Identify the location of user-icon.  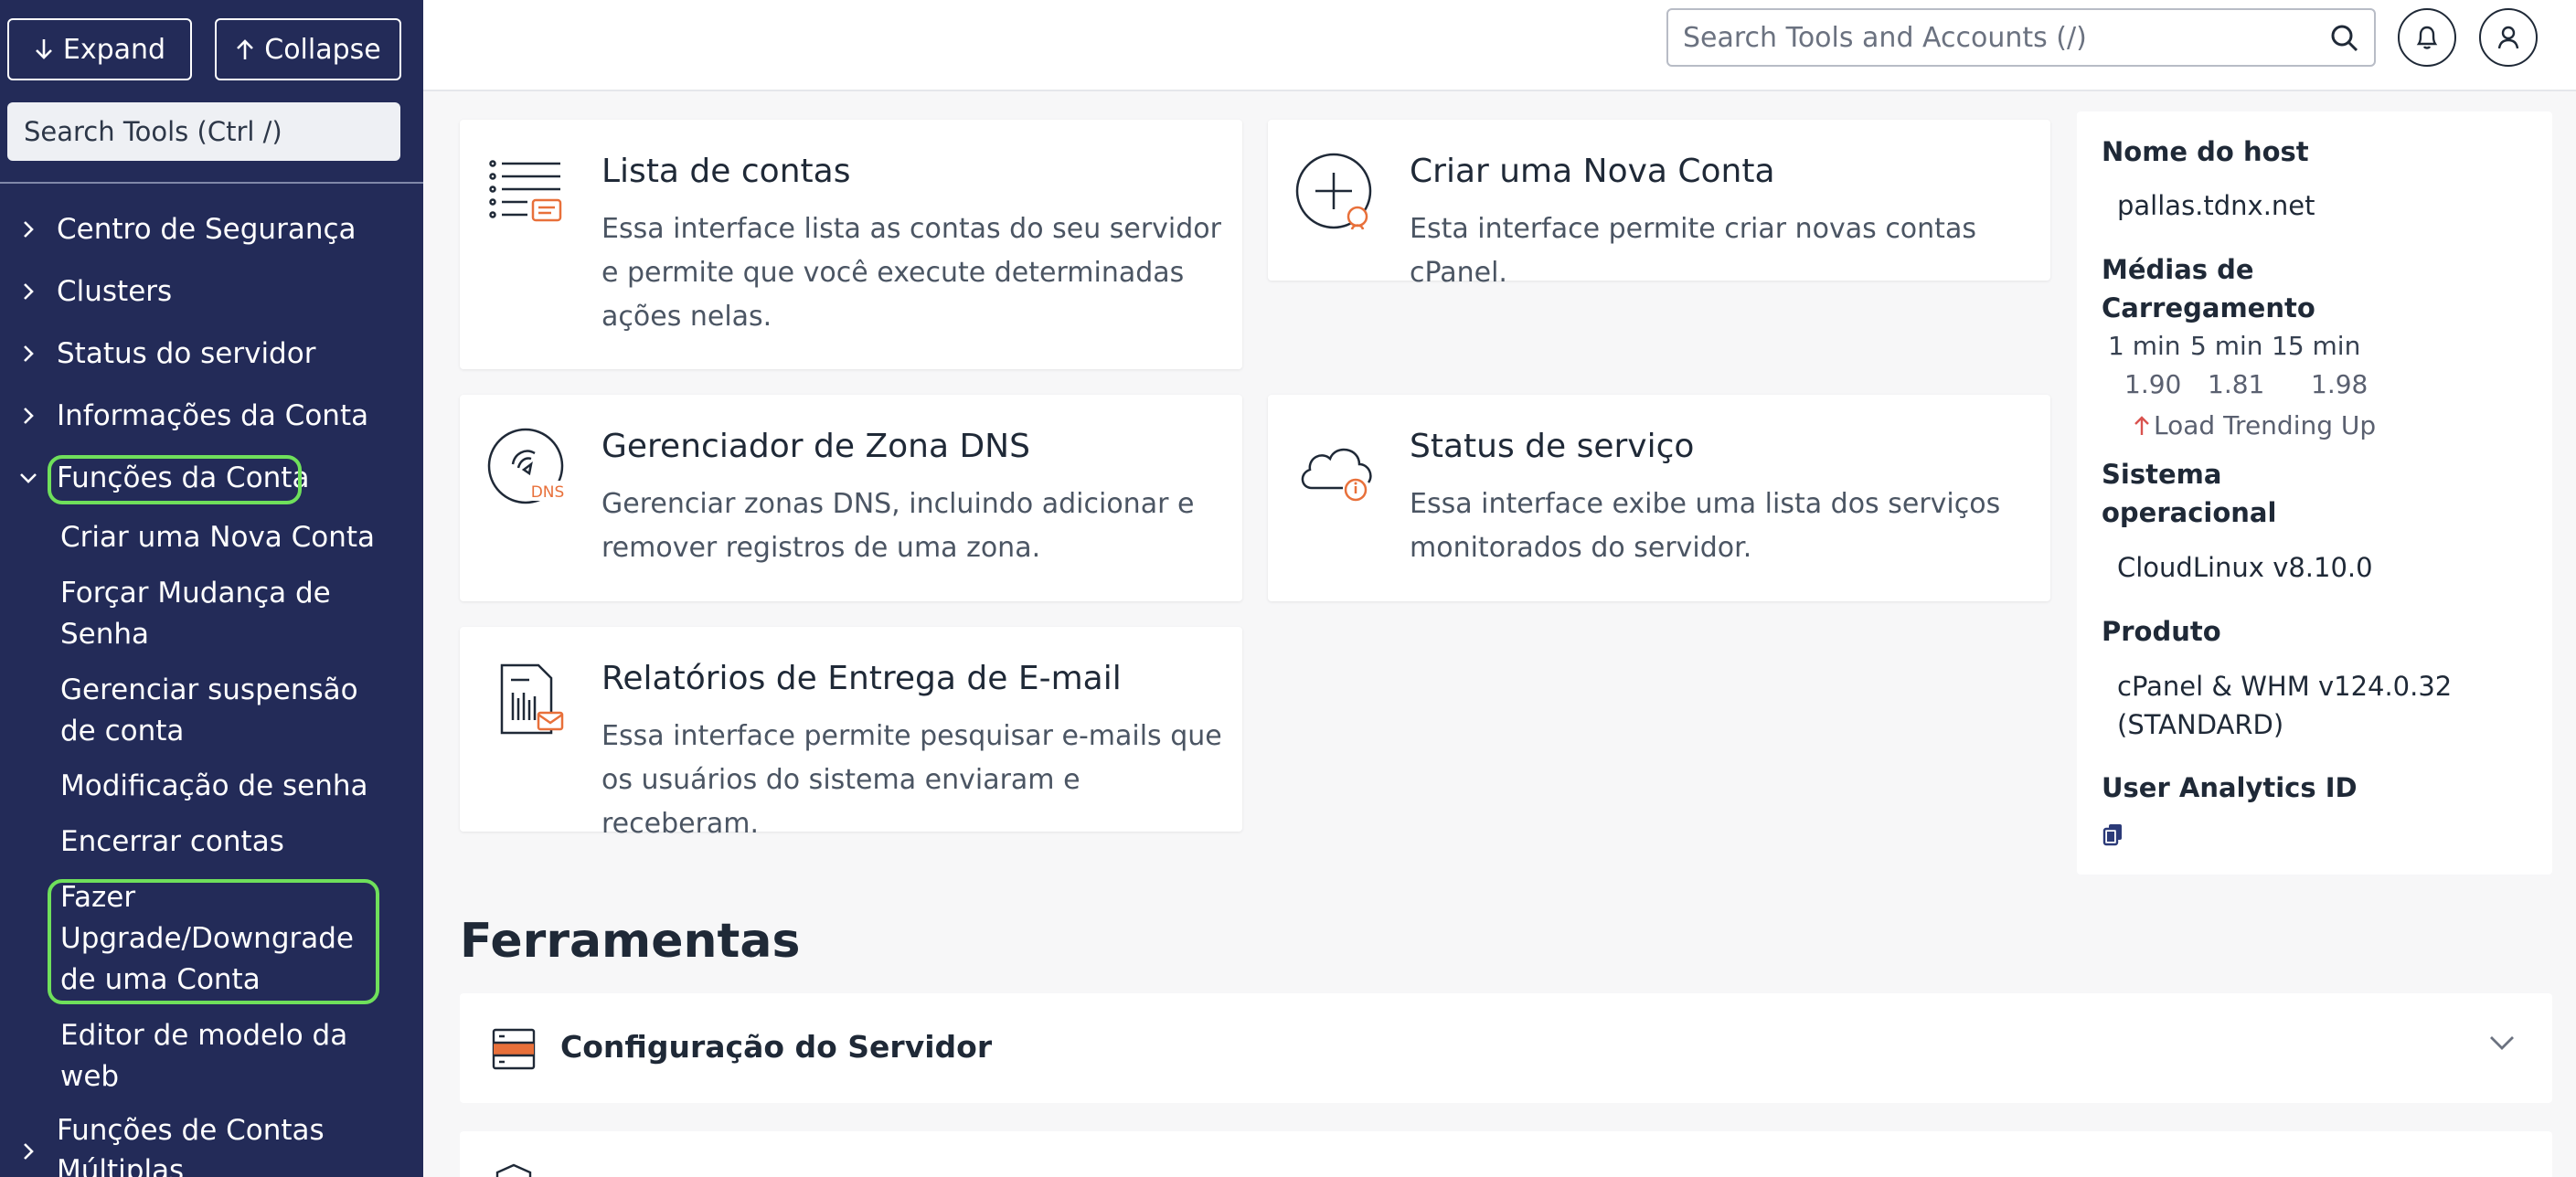
(2508, 37).